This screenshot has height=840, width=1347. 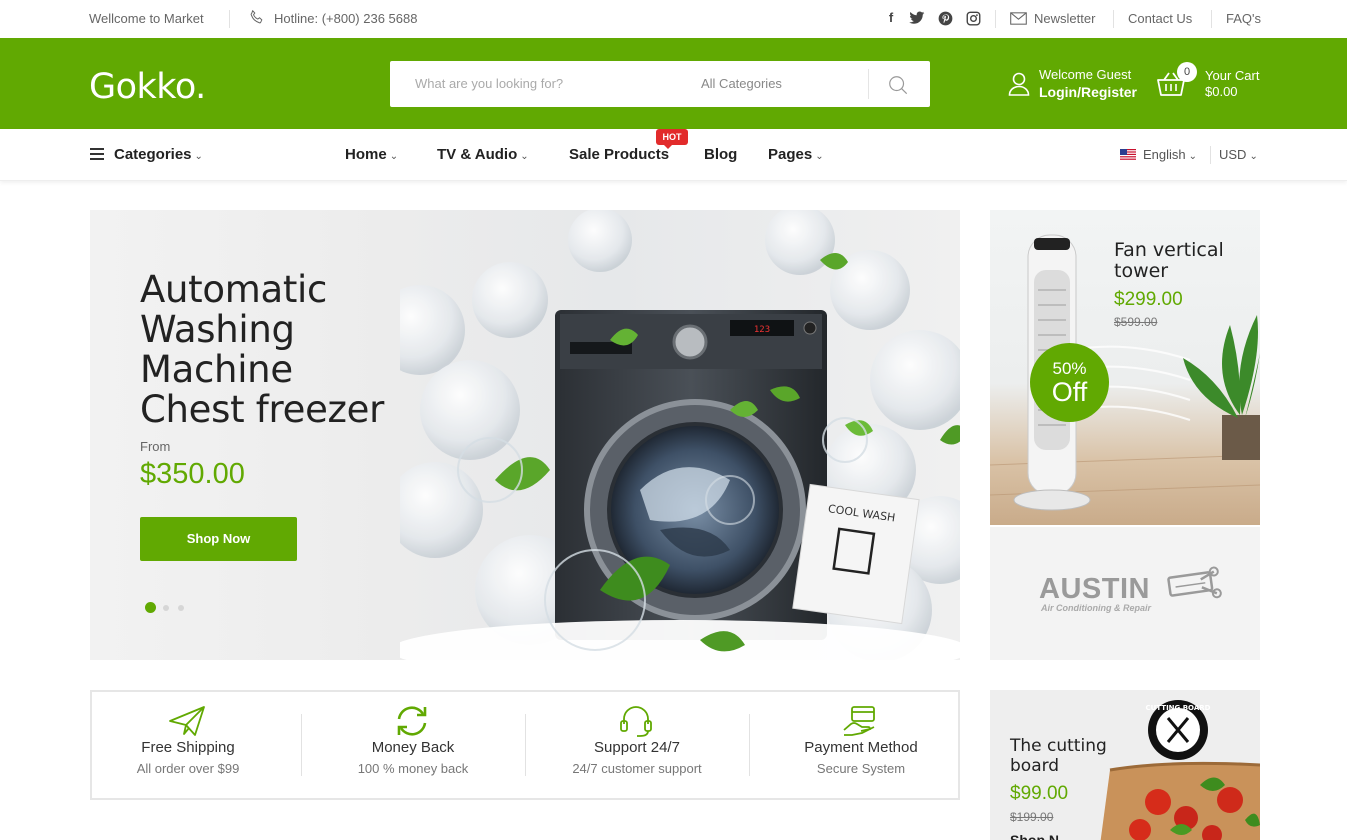 I want to click on faq-link: FAQ's, so click(x=1243, y=18).